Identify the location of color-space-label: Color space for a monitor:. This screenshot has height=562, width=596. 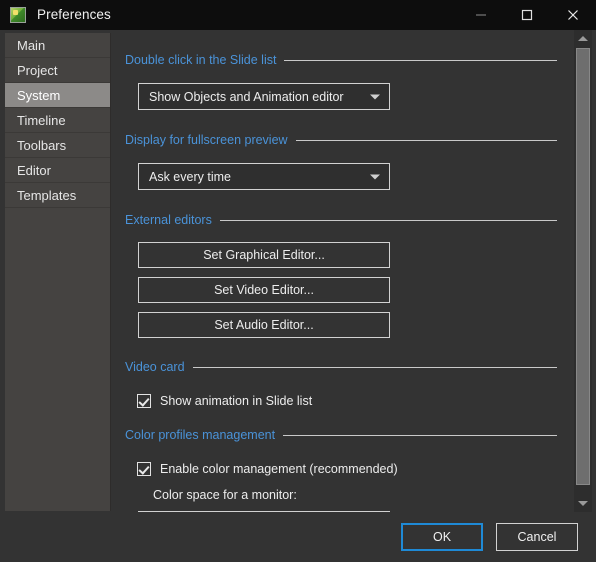
(225, 495).